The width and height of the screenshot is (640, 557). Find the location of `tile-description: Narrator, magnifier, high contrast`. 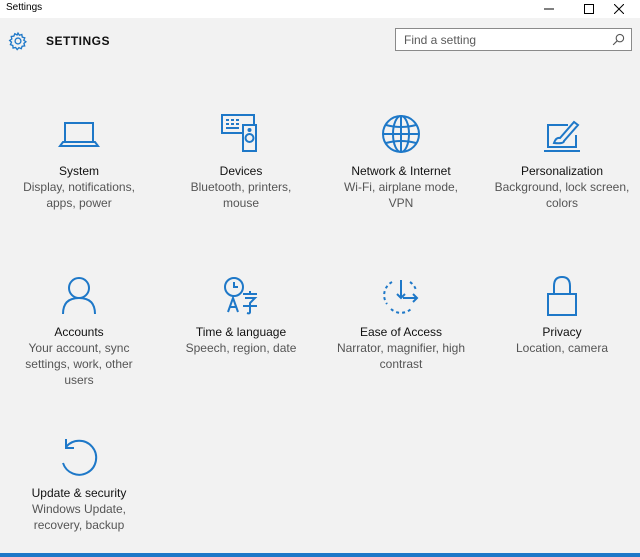

tile-description: Narrator, magnifier, high contrast is located at coordinates (401, 356).